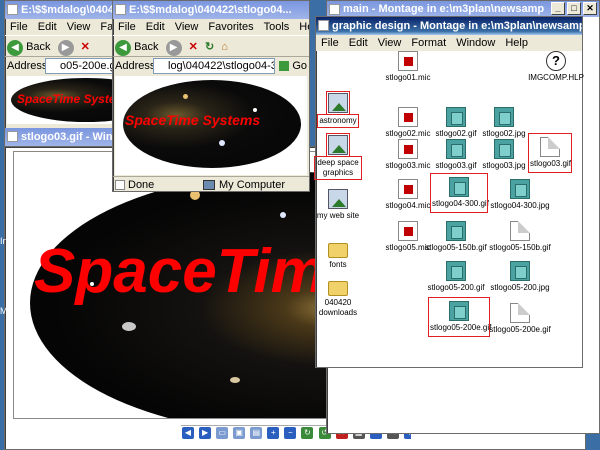 The height and width of the screenshot is (450, 600). Describe the element at coordinates (338, 297) in the screenshot. I see `montage-item-downloads: 040420 downloads` at that location.